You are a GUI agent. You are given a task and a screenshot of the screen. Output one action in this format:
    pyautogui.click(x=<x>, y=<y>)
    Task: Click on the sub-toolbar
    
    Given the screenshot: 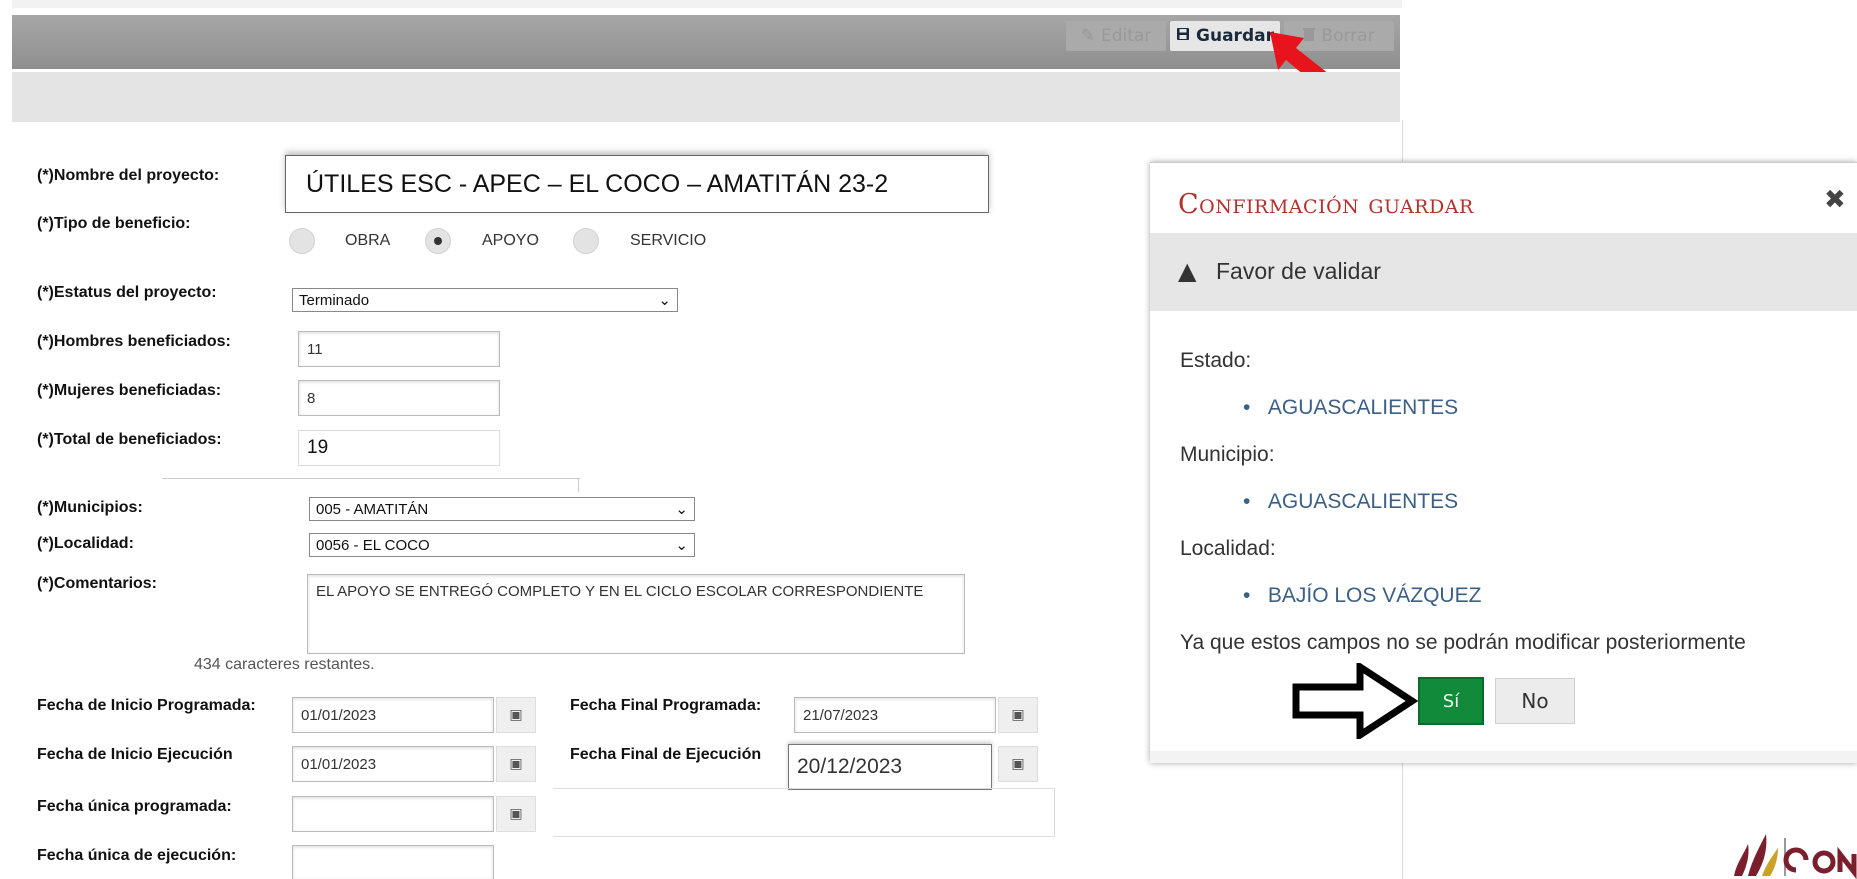 What is the action you would take?
    pyautogui.click(x=706, y=97)
    